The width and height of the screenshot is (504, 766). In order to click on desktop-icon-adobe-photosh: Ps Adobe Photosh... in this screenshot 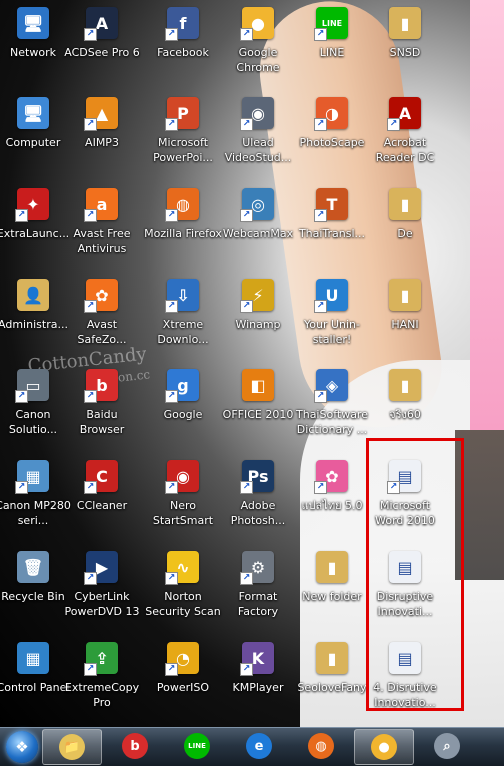, I will do `click(258, 500)`.